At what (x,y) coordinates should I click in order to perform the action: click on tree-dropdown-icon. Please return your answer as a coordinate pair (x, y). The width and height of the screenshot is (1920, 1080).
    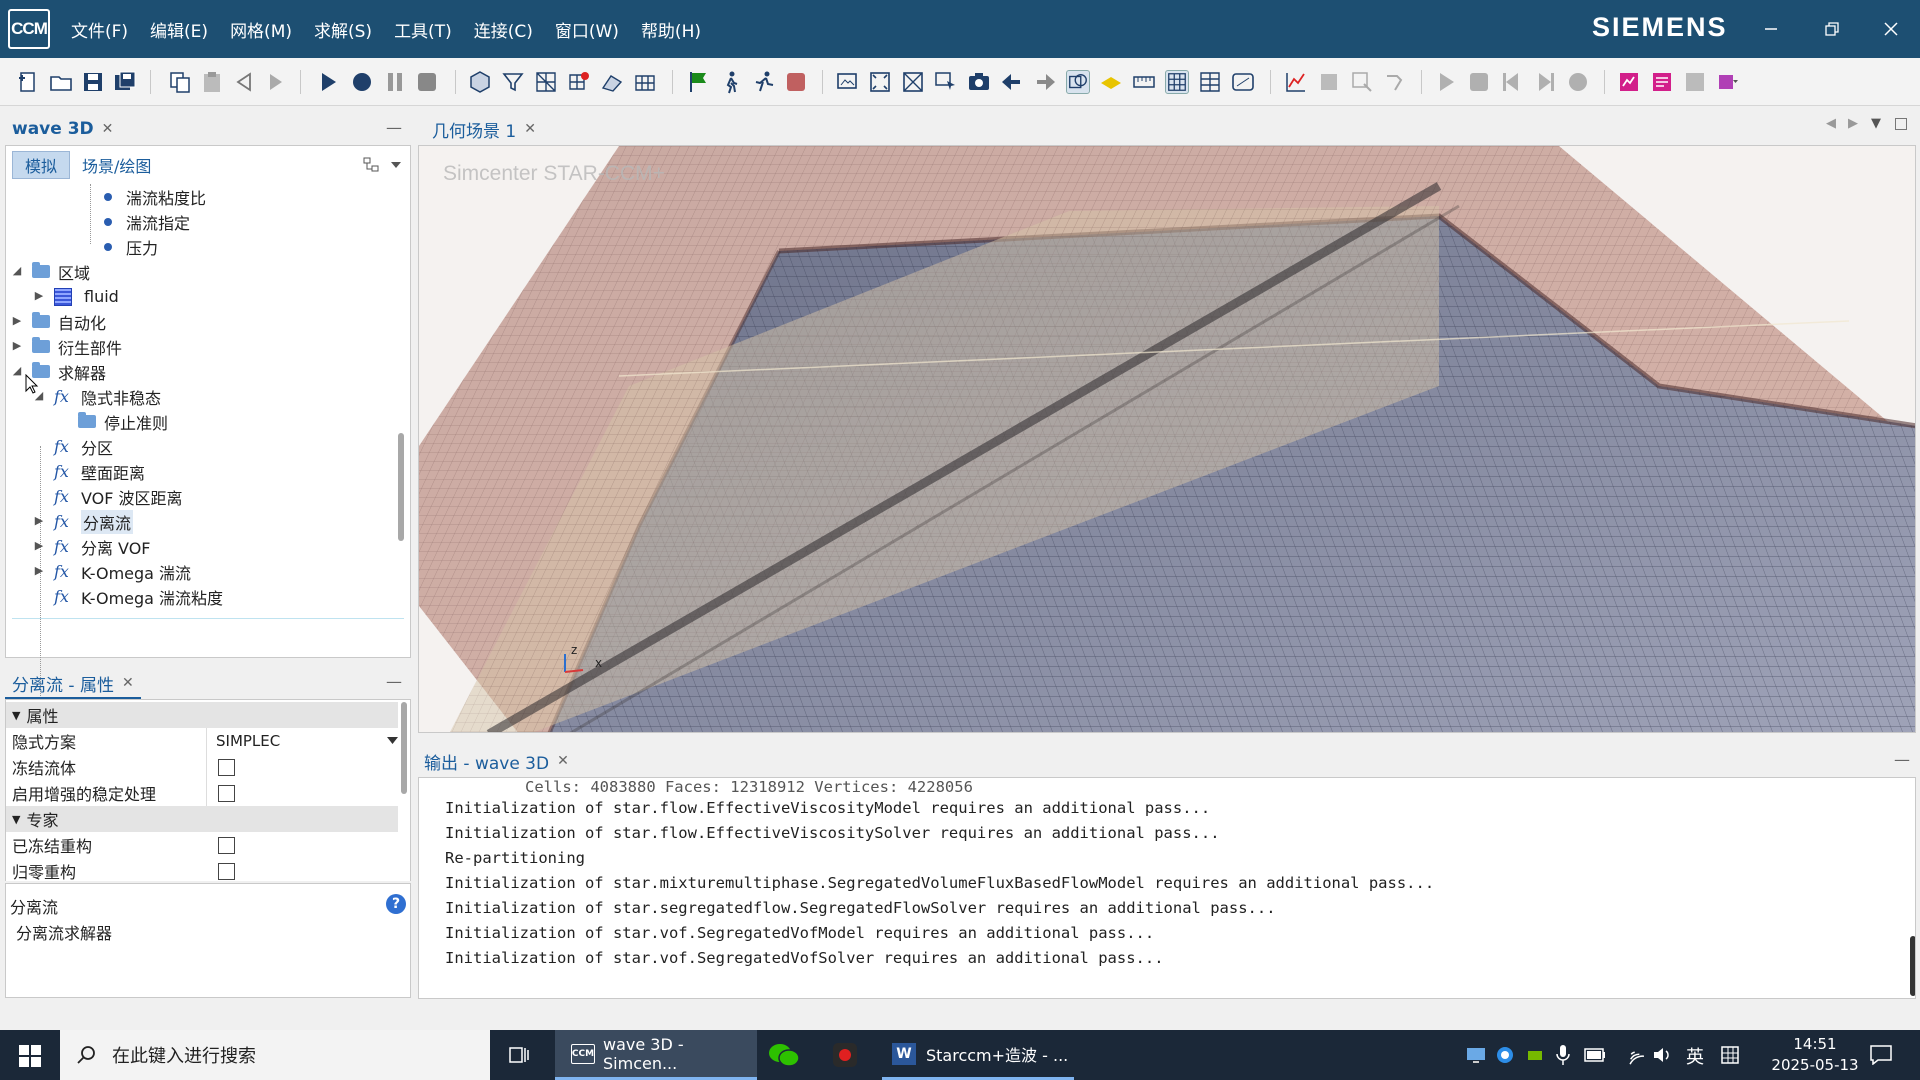
    Looking at the image, I should click on (396, 165).